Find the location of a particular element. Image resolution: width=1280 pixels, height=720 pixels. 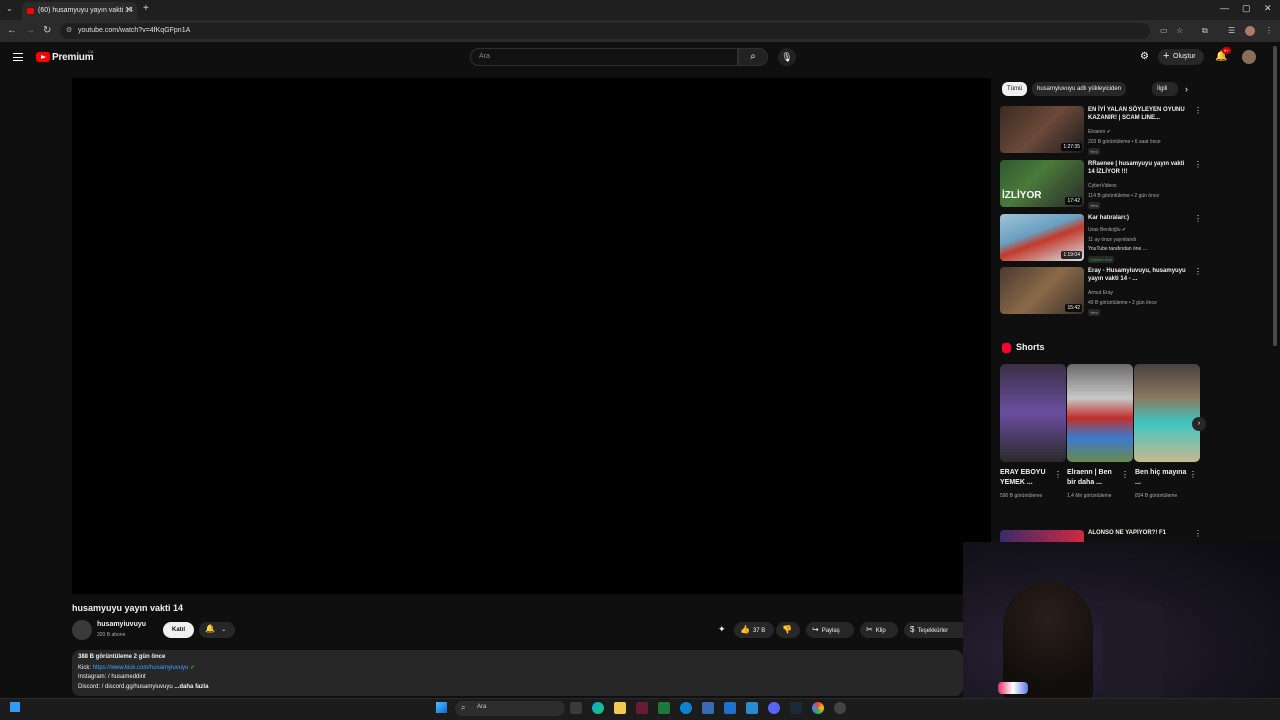

search-button: ⌕ is located at coordinates (753, 57).